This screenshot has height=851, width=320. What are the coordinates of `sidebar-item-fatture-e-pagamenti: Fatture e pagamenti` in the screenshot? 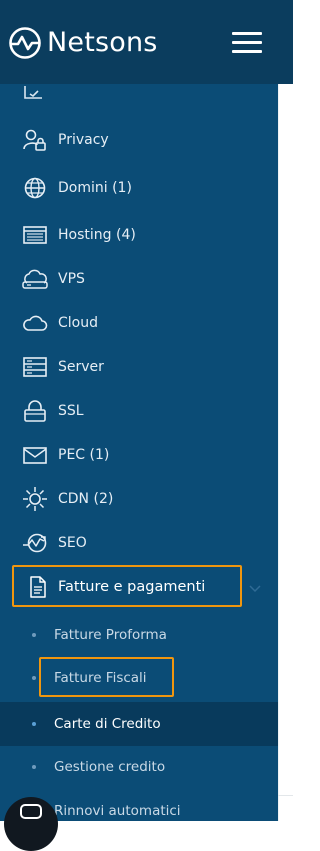 It's located at (127, 586).